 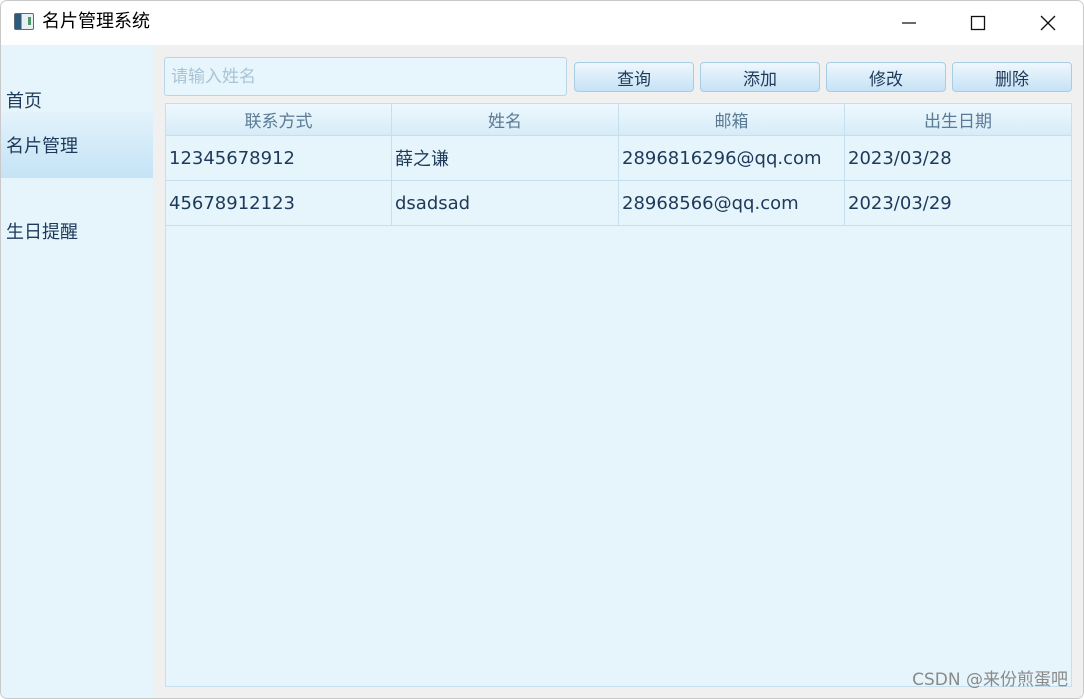 What do you see at coordinates (279, 120) in the screenshot?
I see `column-header-contact: 联系方式` at bounding box center [279, 120].